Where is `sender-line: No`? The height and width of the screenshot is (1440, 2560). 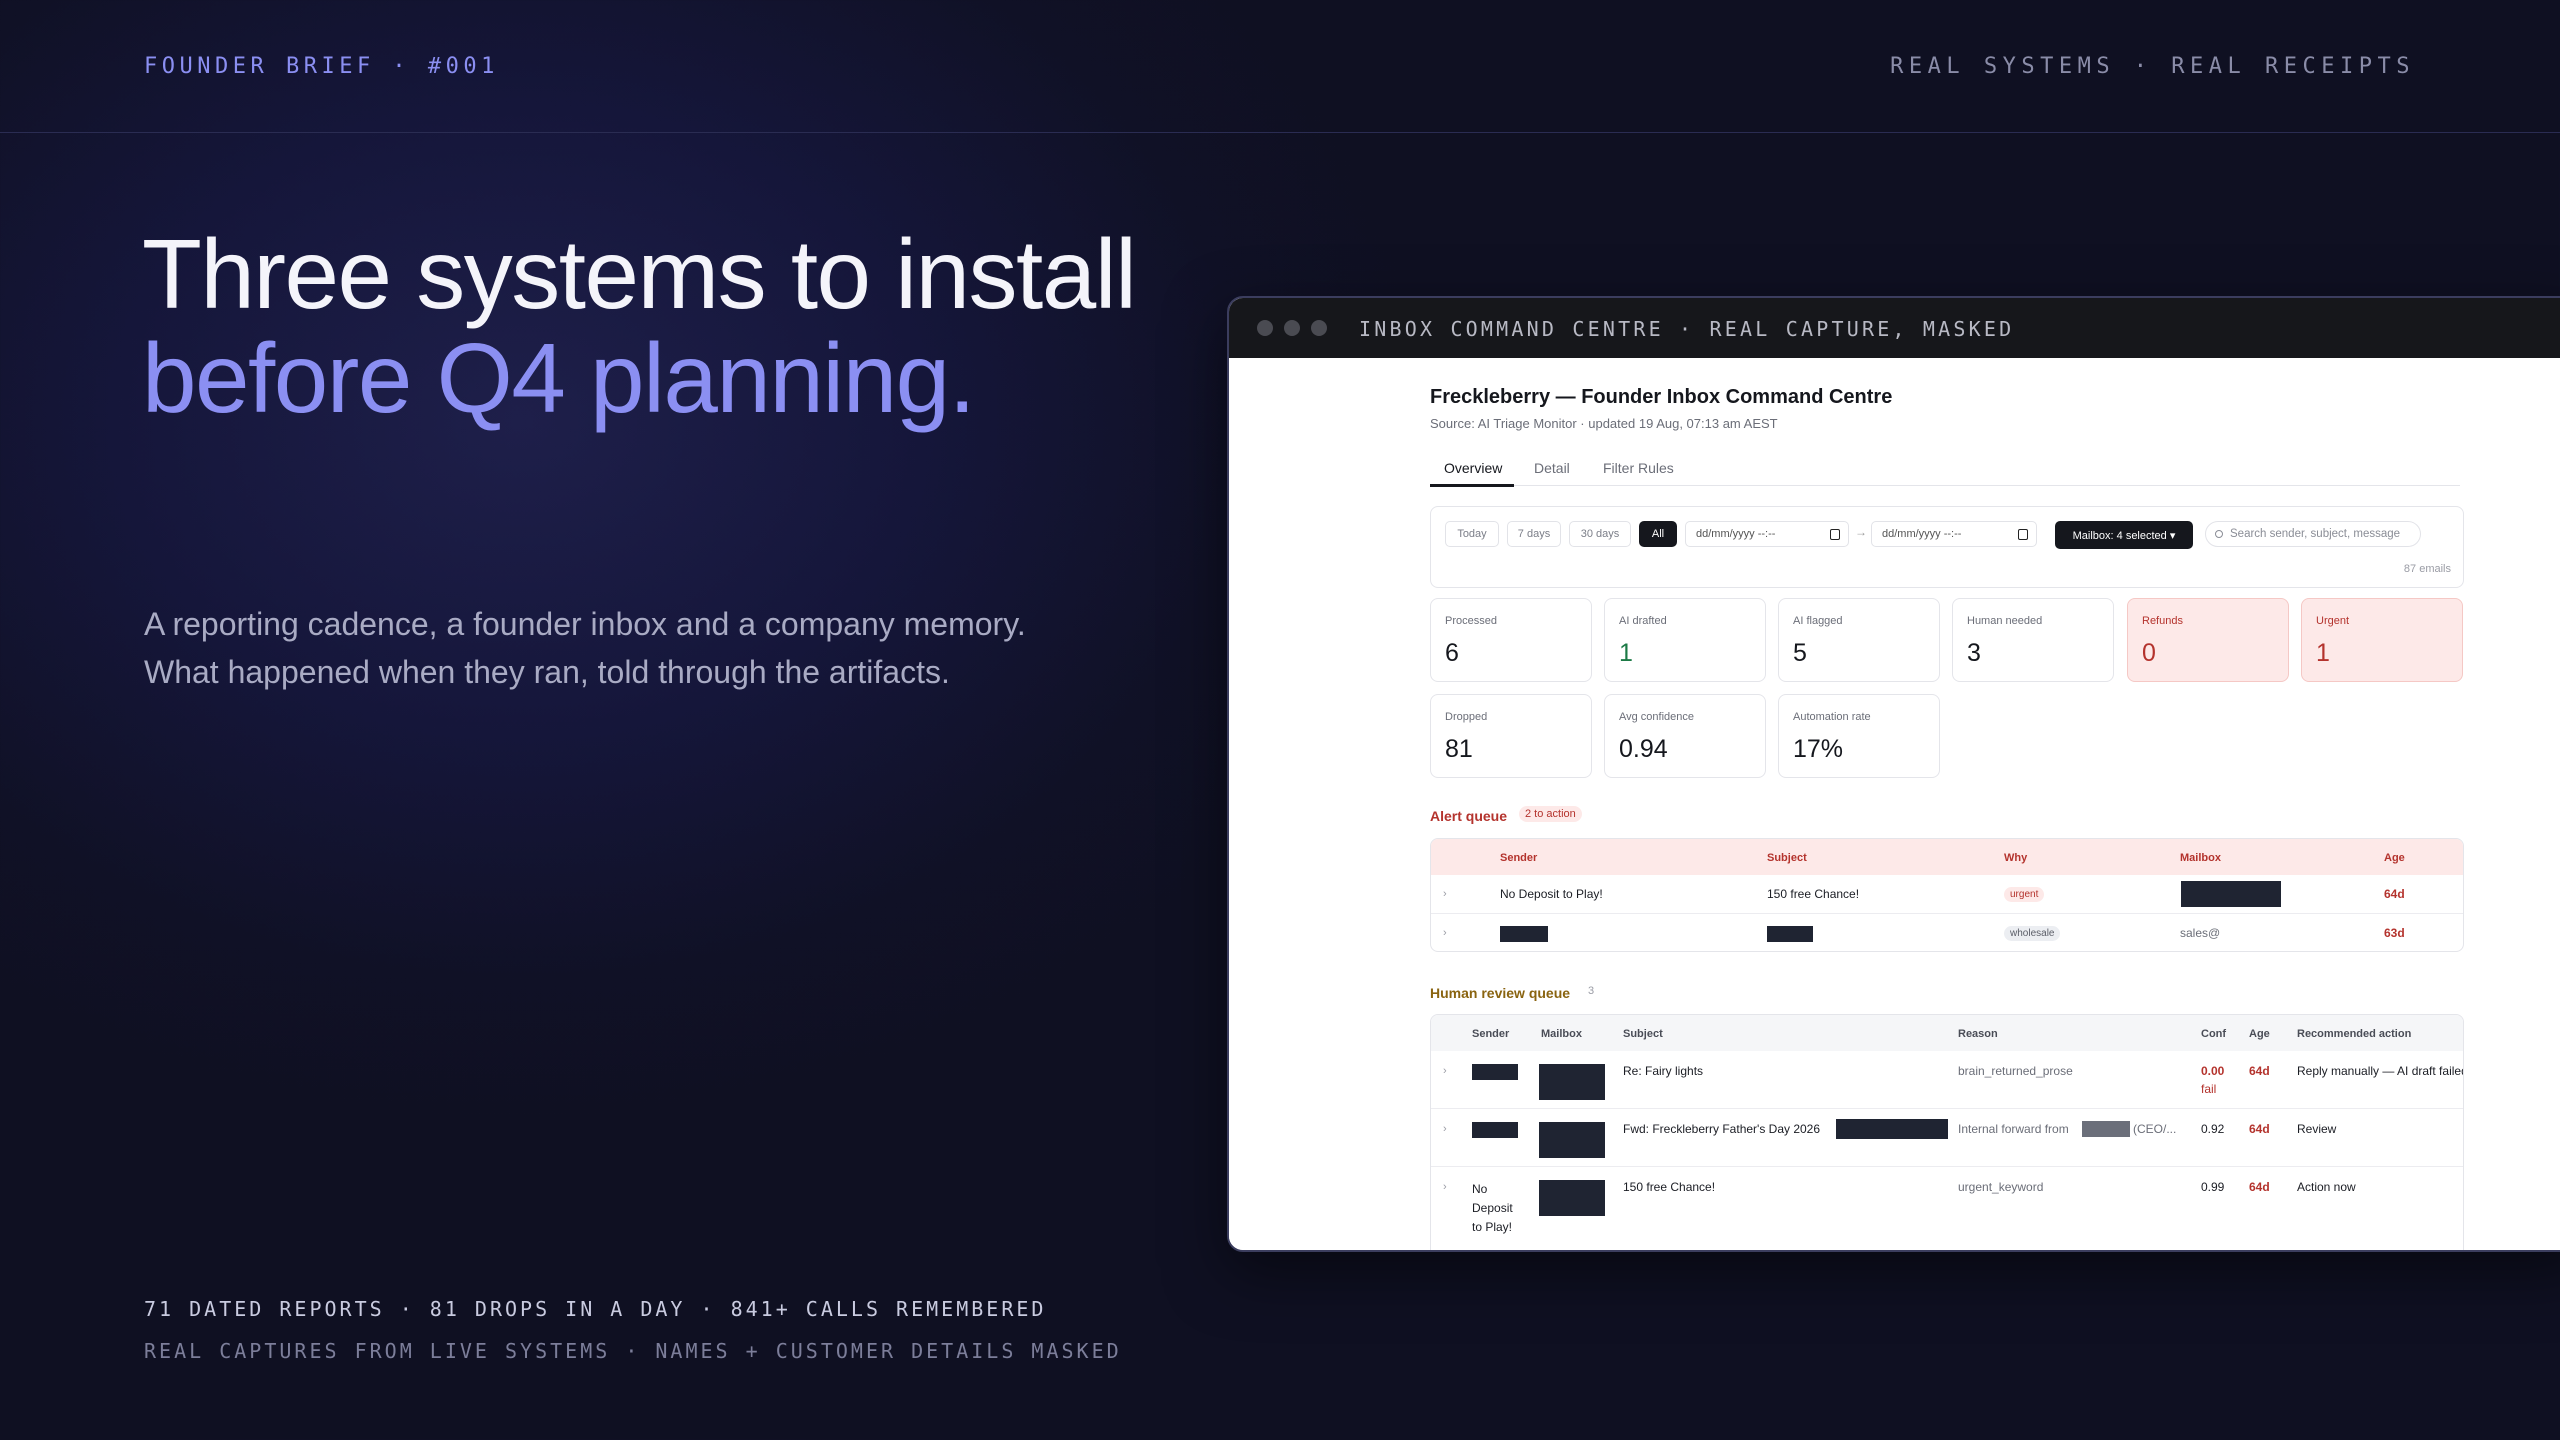
sender-line: No is located at coordinates (1480, 1189).